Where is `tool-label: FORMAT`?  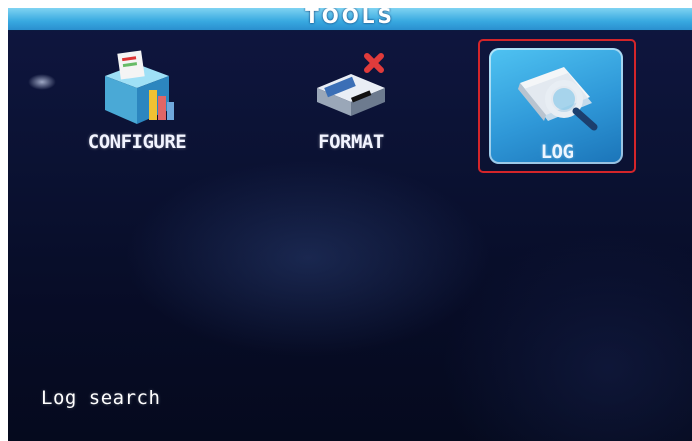
tool-label: FORMAT is located at coordinates (351, 142).